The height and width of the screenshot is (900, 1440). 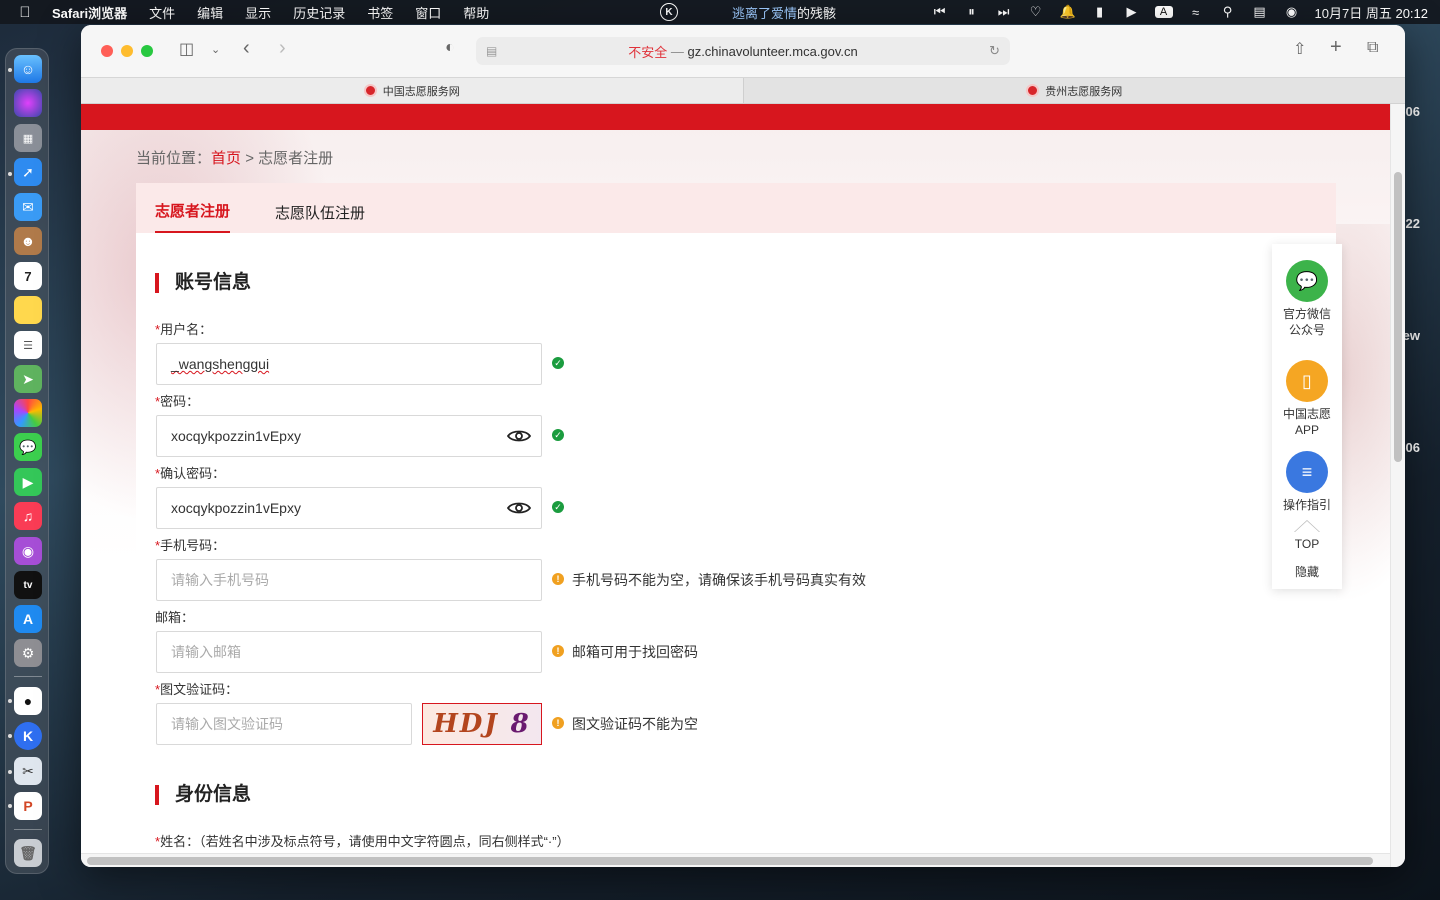 I want to click on page-menu-icon: ▤, so click(x=491, y=51).